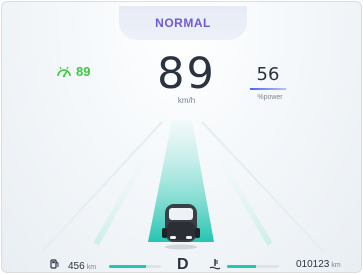 The width and height of the screenshot is (363, 275). I want to click on range-value: 456, so click(76, 266).